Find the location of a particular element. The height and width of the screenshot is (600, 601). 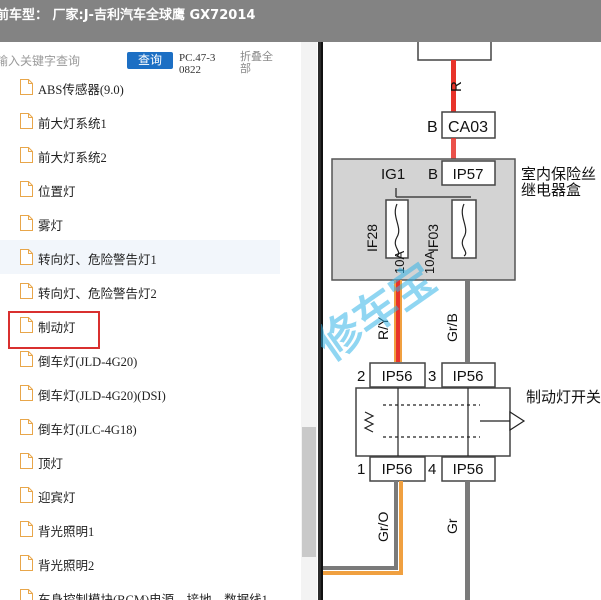

tree-item: 背光照明2 is located at coordinates (140, 563).